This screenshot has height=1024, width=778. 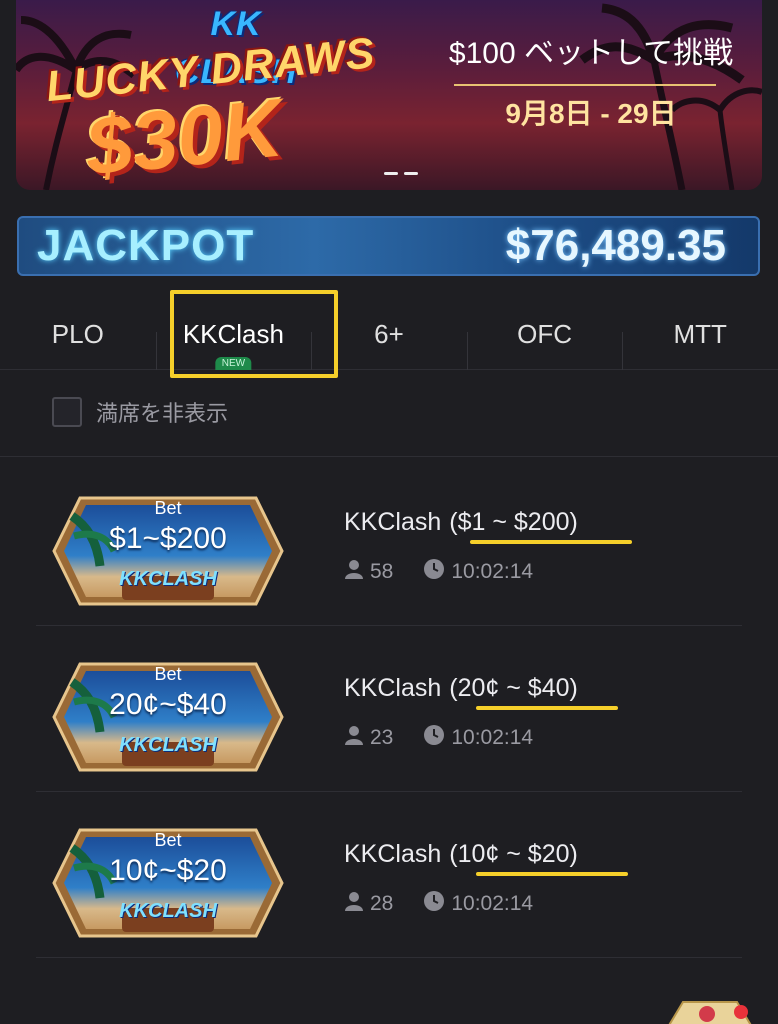 I want to click on room-thumbnail: Bet 20¢~$40 KKCLASH, so click(x=168, y=717).